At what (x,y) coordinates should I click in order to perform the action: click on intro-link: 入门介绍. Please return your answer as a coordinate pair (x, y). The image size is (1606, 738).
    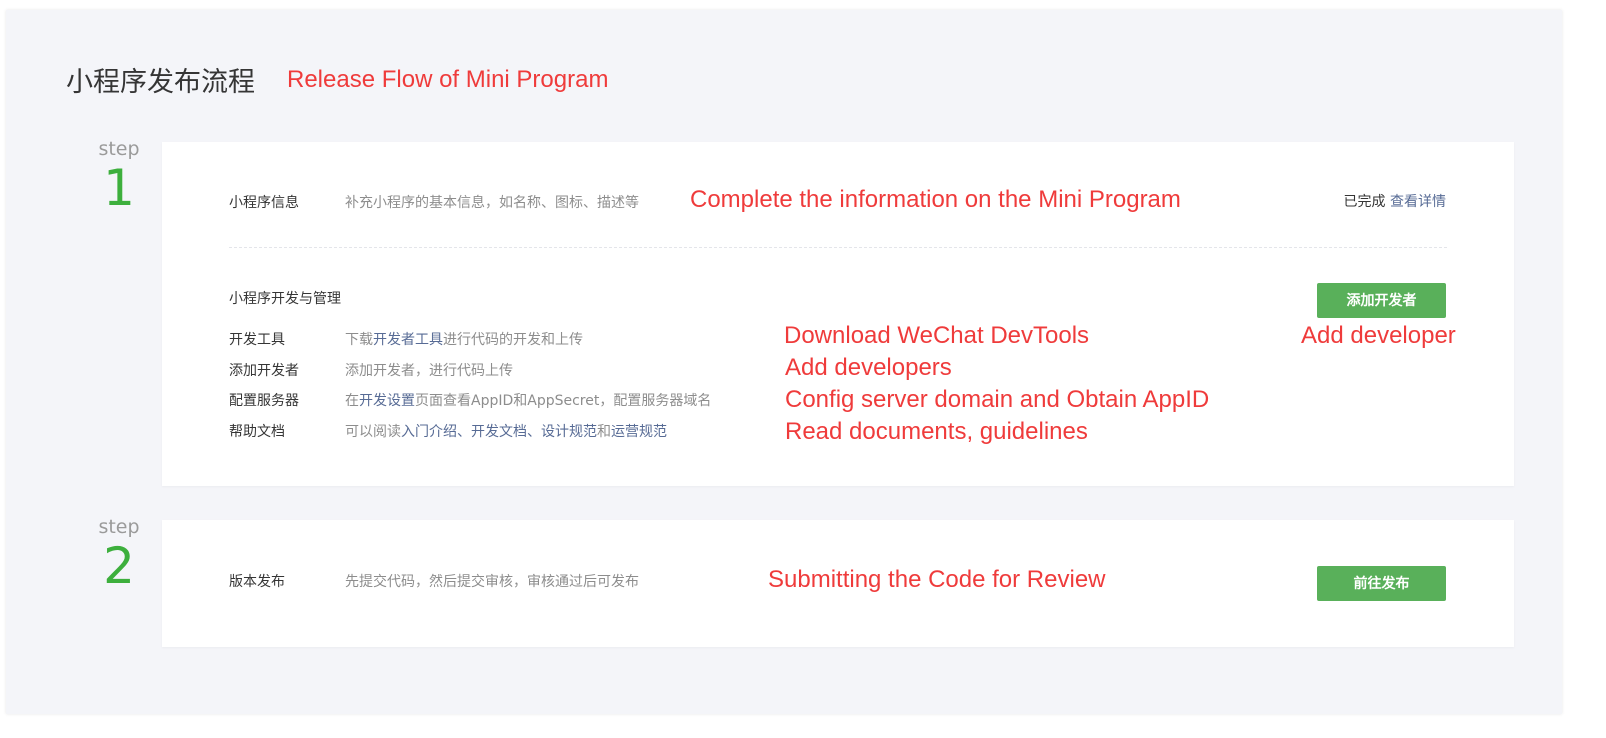
    Looking at the image, I should click on (429, 432).